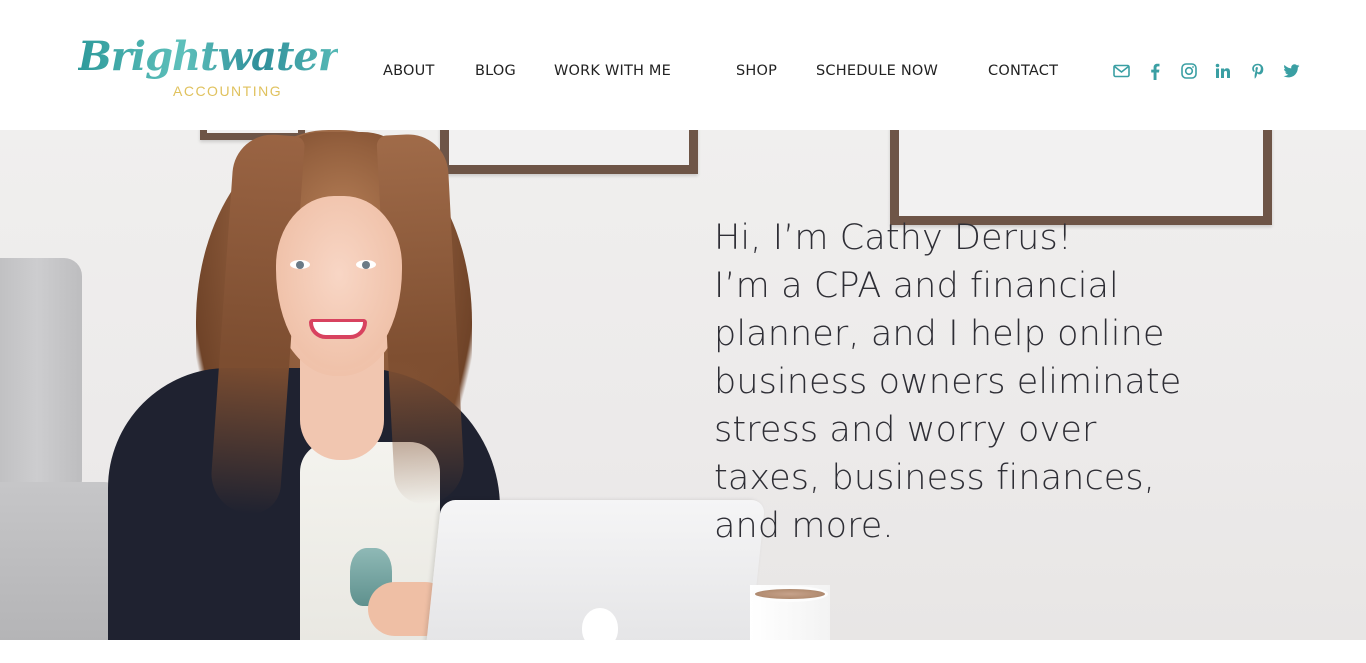 The width and height of the screenshot is (1366, 663). What do you see at coordinates (1205, 71) in the screenshot?
I see `social-links` at bounding box center [1205, 71].